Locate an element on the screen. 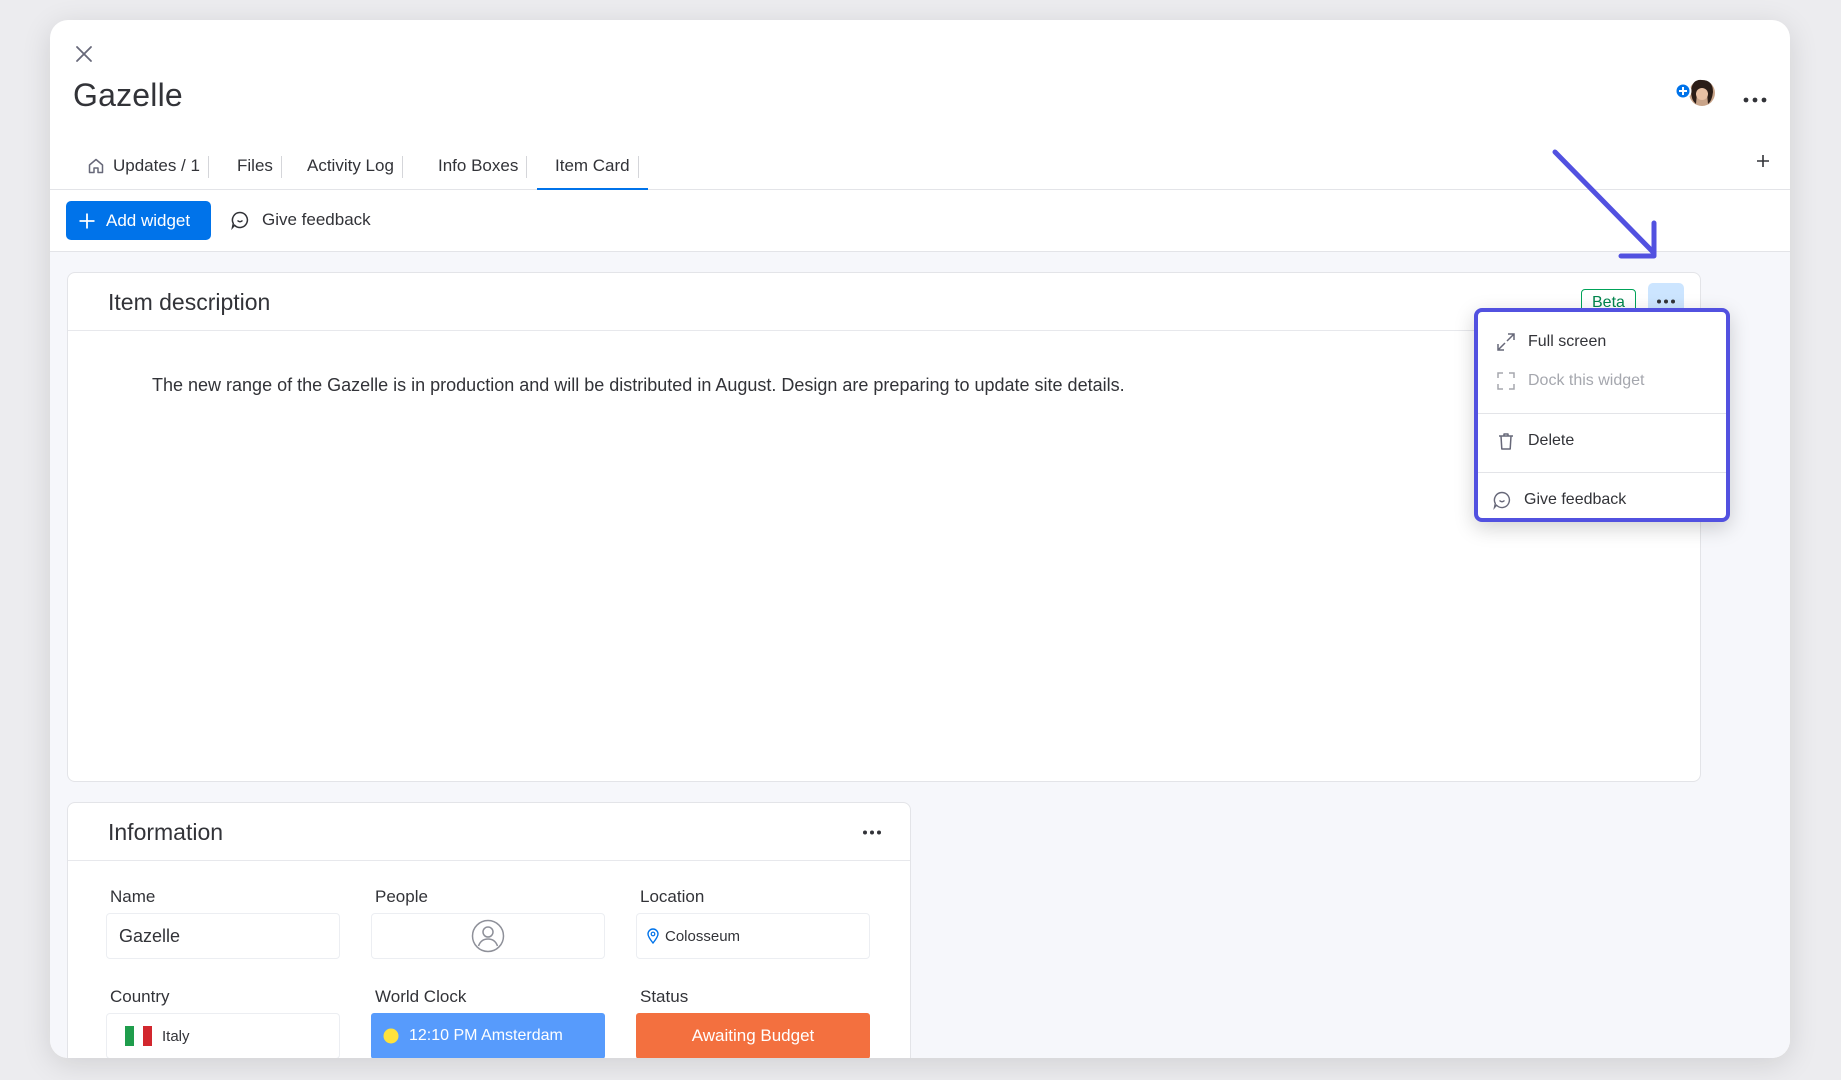 Image resolution: width=1841 pixels, height=1080 pixels. widget-title: Item description is located at coordinates (189, 302).